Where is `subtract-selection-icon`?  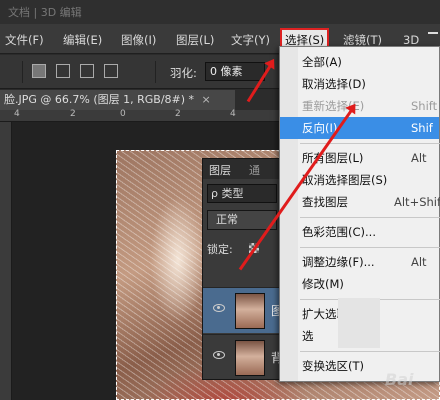
subtract-selection-icon is located at coordinates (87, 71).